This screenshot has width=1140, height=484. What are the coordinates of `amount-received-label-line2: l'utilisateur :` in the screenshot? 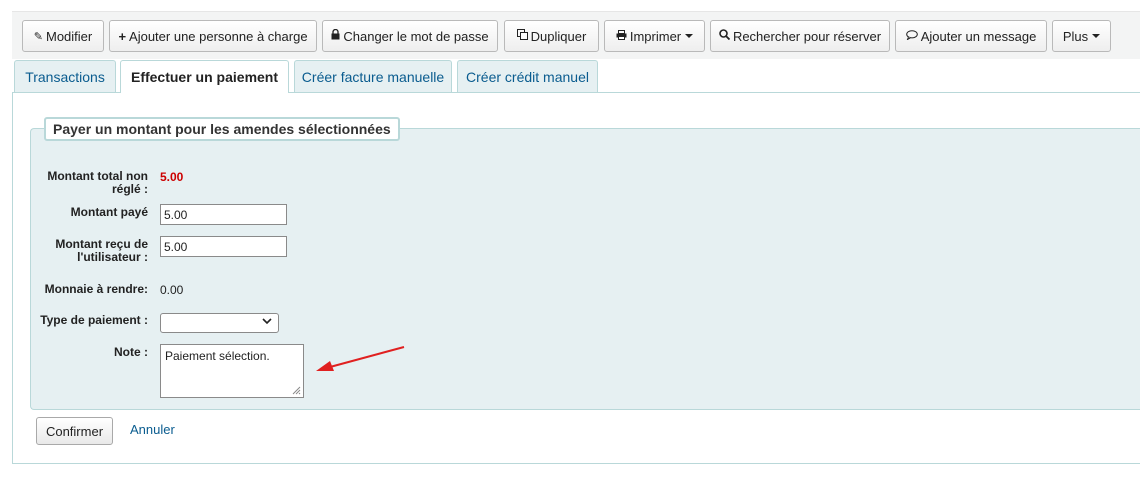 It's located at (112, 257).